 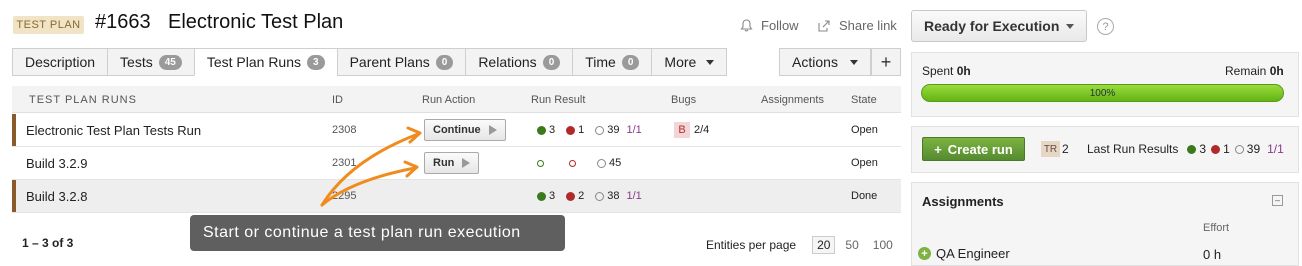 I want to click on bug-count: 2/4, so click(x=701, y=130).